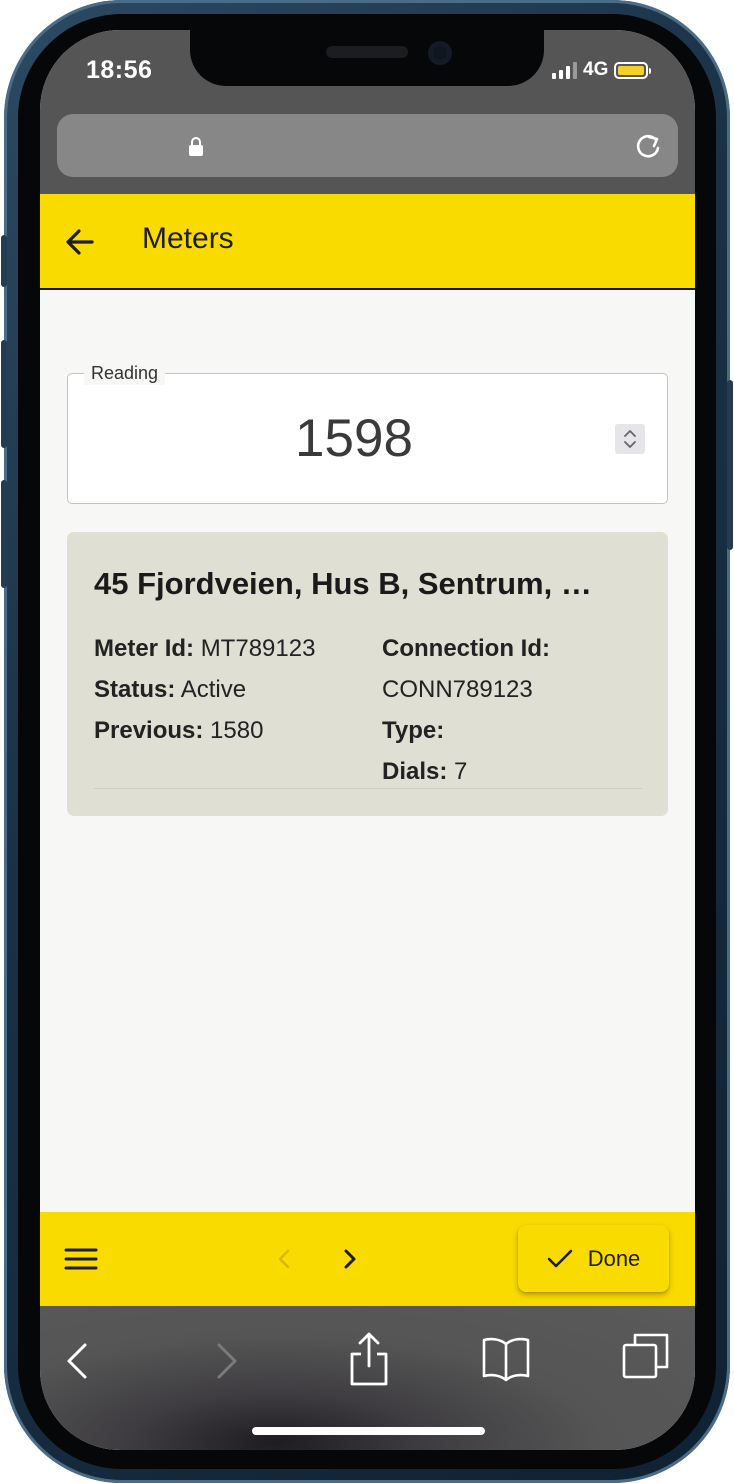  I want to click on status-indicators: 4G, so click(602, 70).